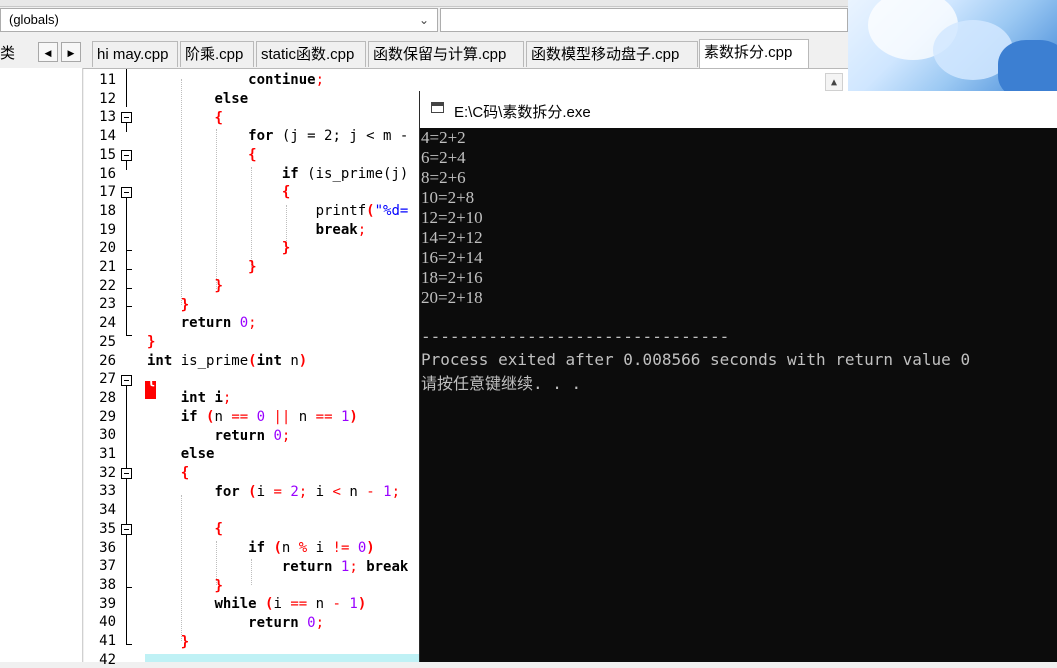 Image resolution: width=1057 pixels, height=668 pixels. I want to click on code-token: "%d=, so click(391, 211).